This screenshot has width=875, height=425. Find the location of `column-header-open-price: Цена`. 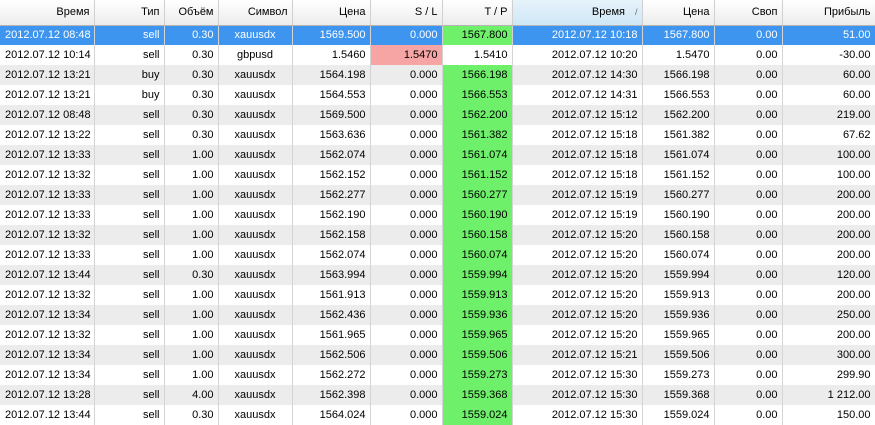

column-header-open-price: Цена is located at coordinates (331, 13).